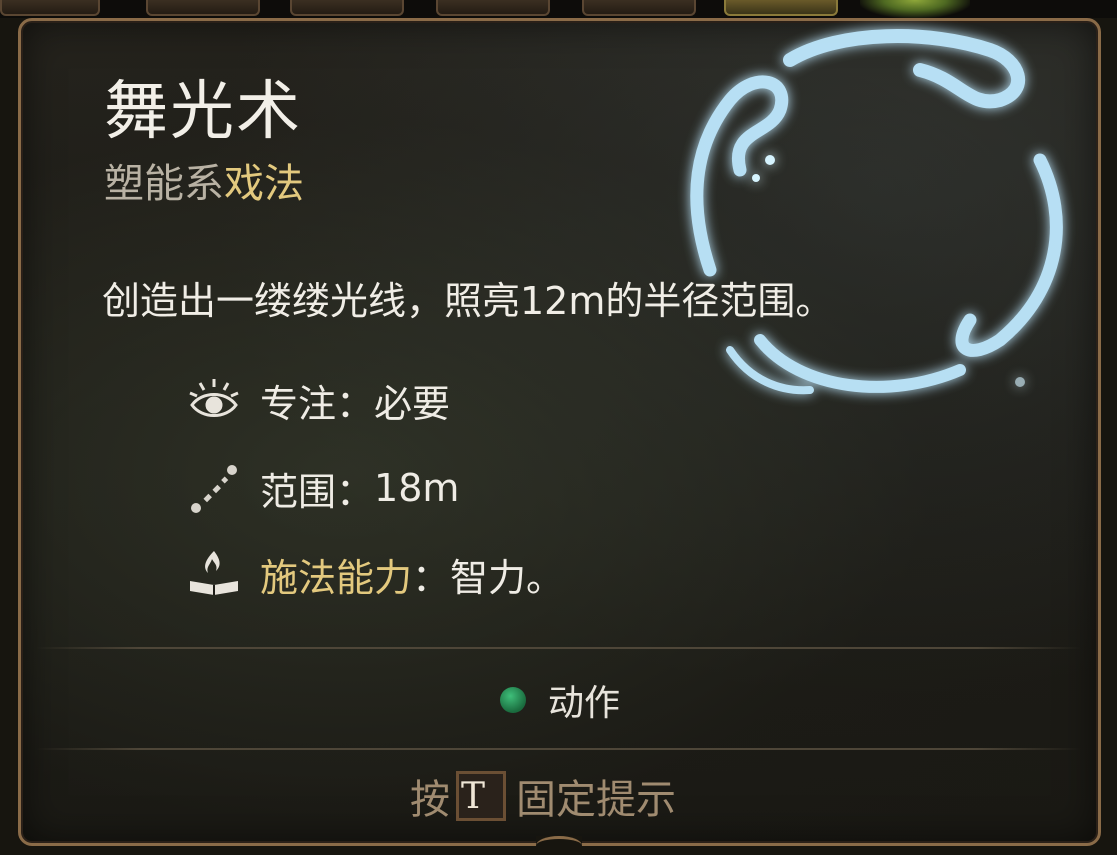 The height and width of the screenshot is (855, 1117). Describe the element at coordinates (596, 800) in the screenshot. I see `hint-suffix: 固定提示` at that location.